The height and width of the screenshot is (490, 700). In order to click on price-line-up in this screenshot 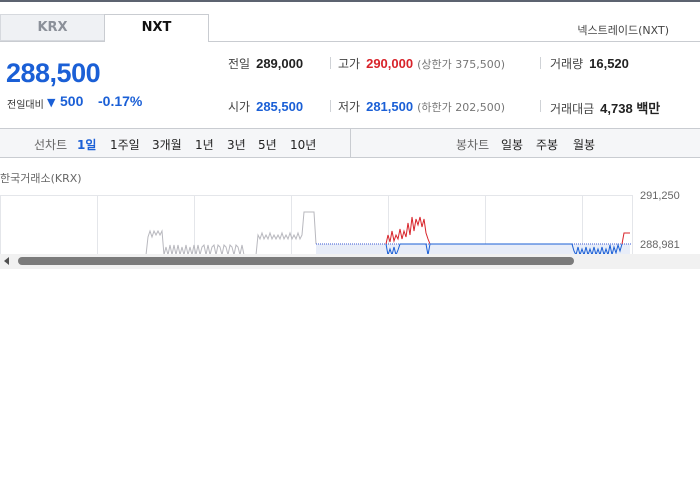, I will do `click(408, 230)`.